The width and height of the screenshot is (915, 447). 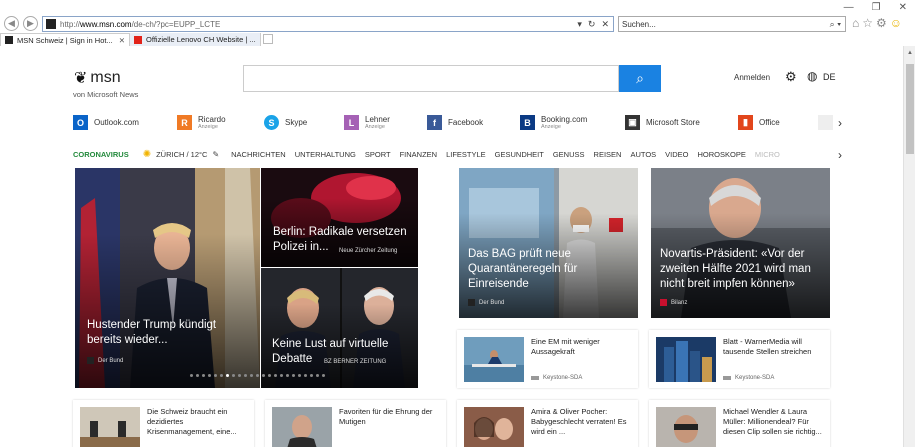 What do you see at coordinates (97, 78) in the screenshot?
I see `msn-logo: ❦ msn` at bounding box center [97, 78].